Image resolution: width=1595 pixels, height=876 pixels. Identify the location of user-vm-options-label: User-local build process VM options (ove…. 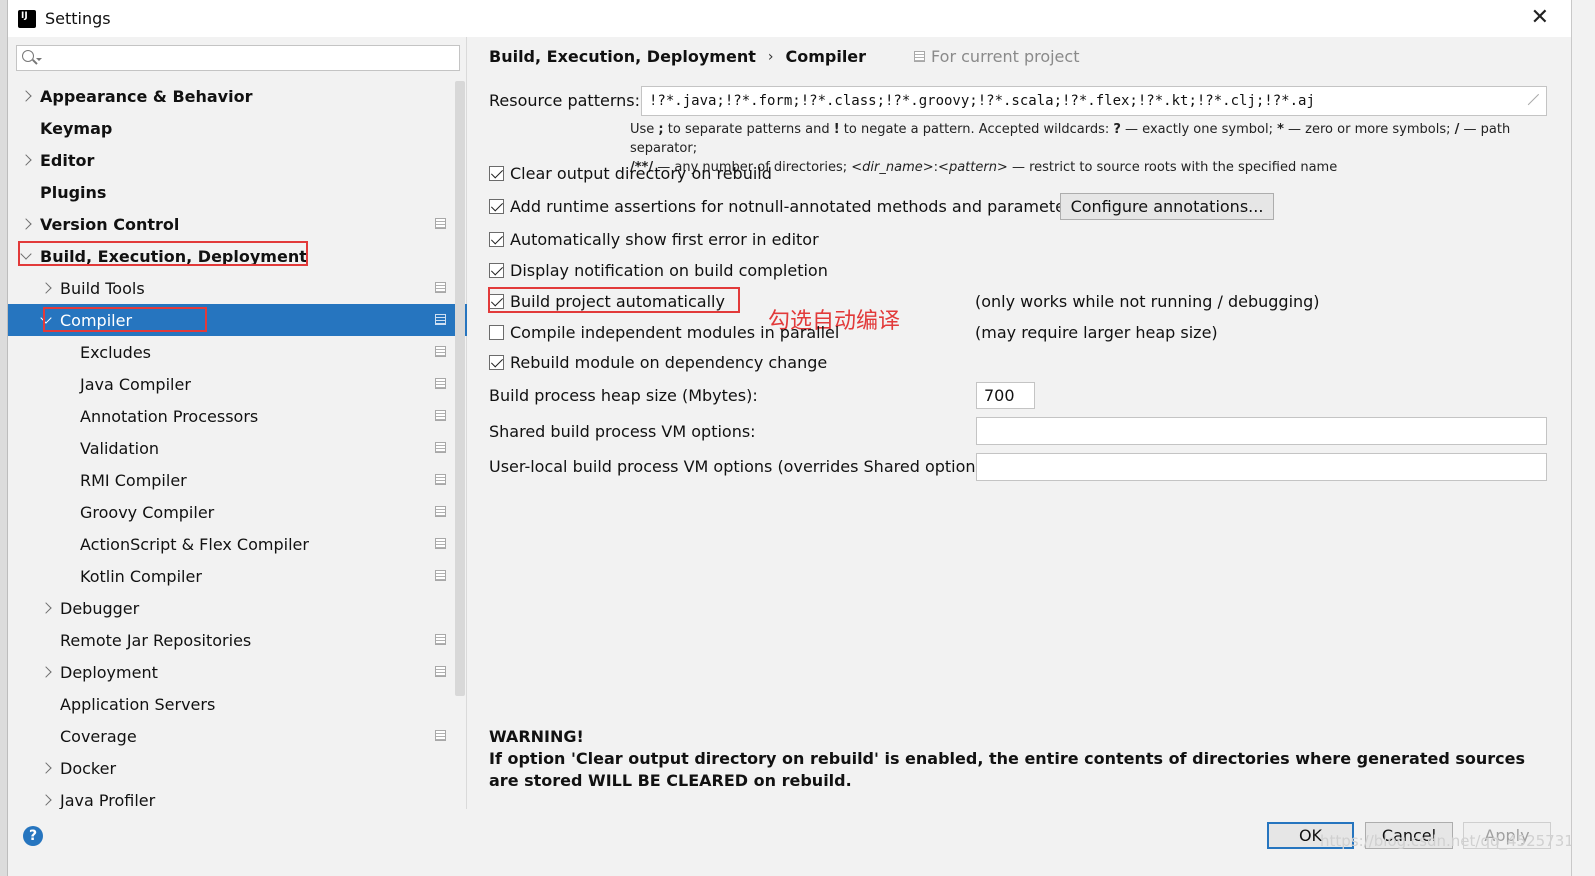
(742, 466).